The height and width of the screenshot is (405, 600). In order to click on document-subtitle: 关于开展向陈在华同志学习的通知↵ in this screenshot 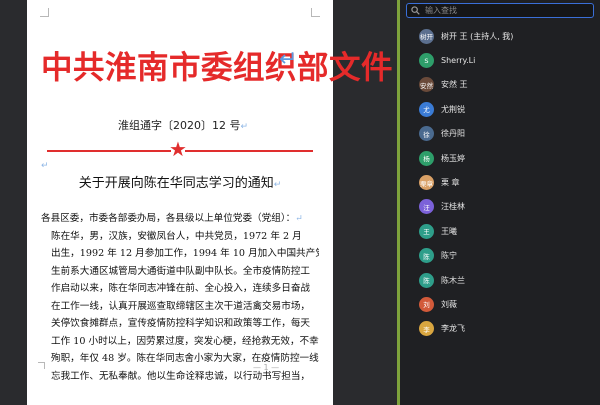, I will do `click(180, 181)`.